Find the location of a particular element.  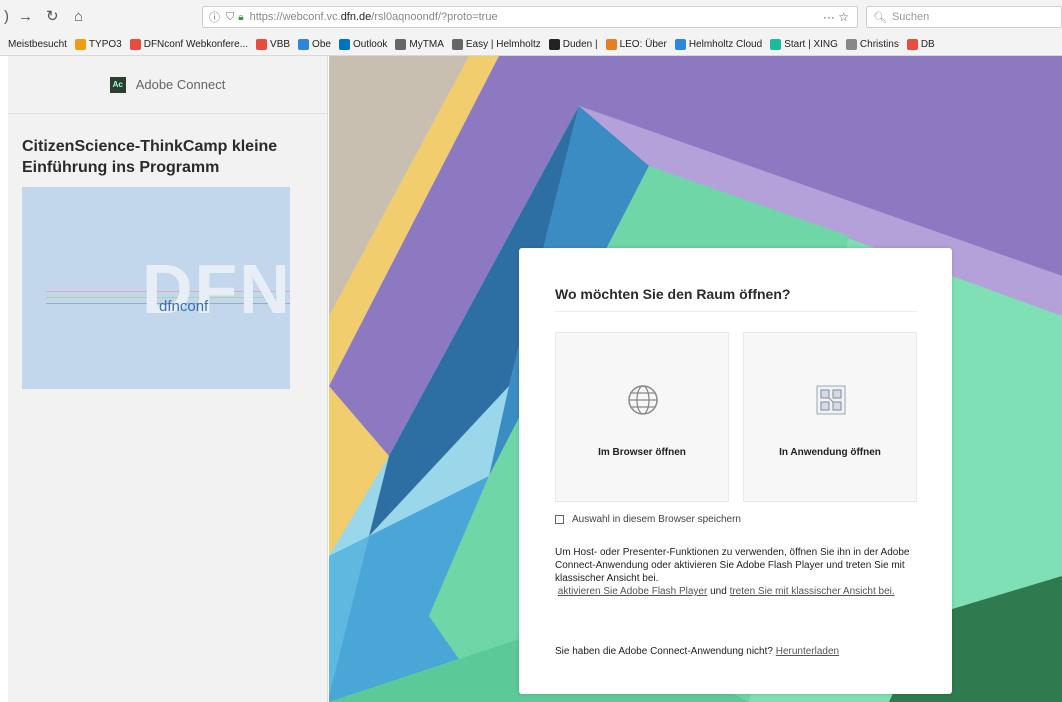

remember-checkbox is located at coordinates (559, 519).